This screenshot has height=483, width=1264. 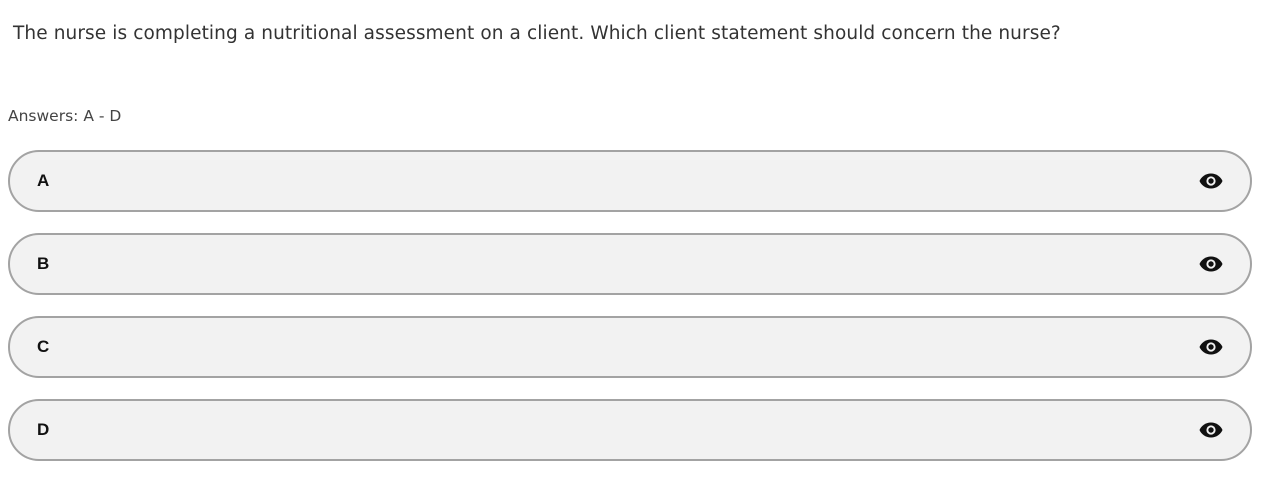 I want to click on answer-option-b: B, so click(x=630, y=264).